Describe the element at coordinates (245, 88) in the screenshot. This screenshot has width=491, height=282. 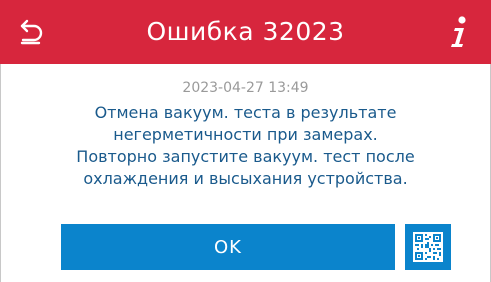
I see `timestamp: 2023-04-27 13:49` at that location.